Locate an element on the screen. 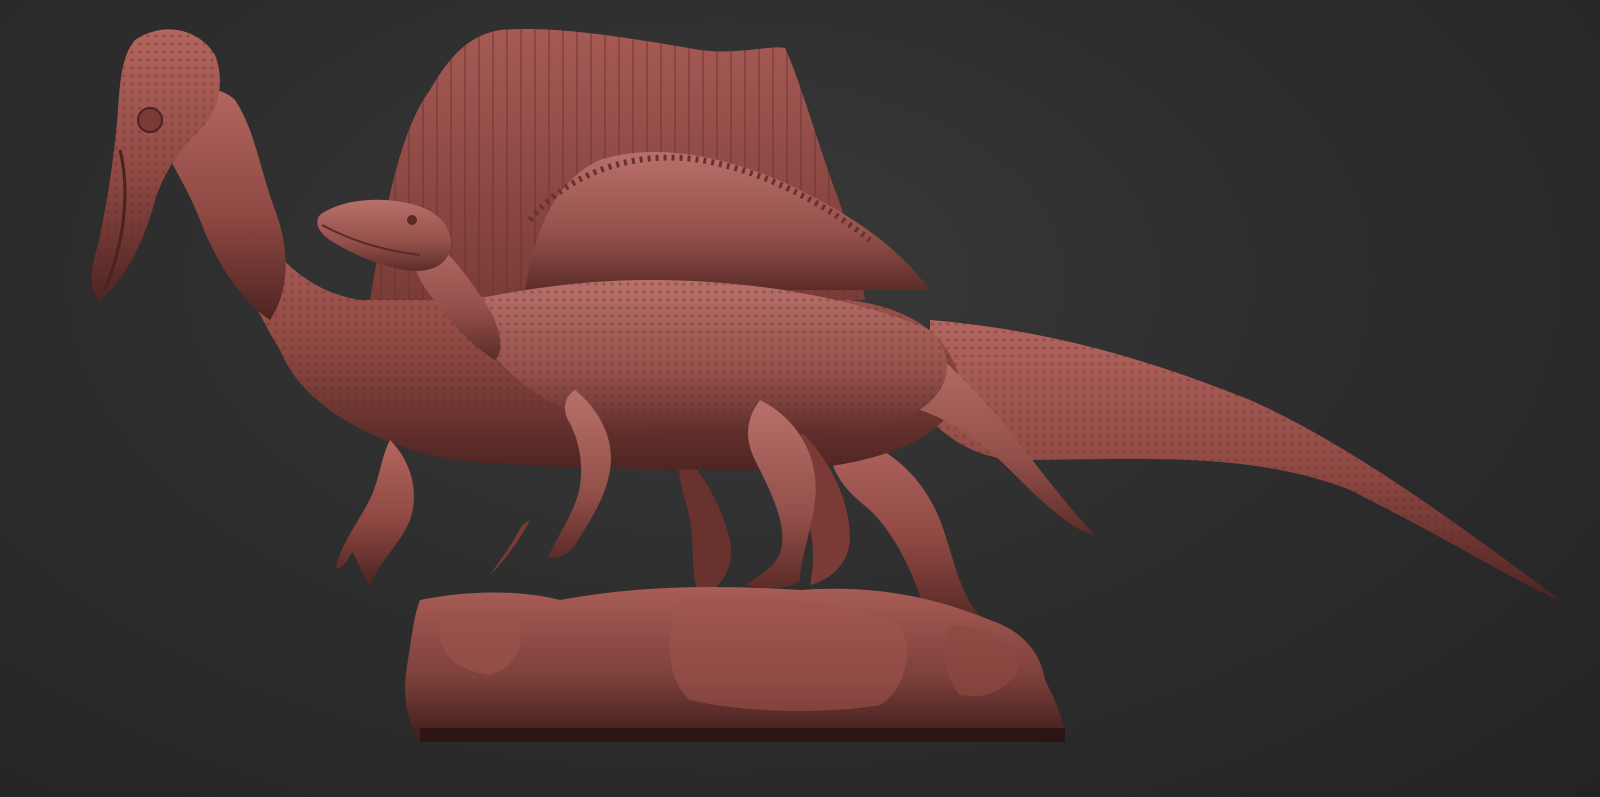 The width and height of the screenshot is (1600, 797). small-dino-eye is located at coordinates (412, 220).